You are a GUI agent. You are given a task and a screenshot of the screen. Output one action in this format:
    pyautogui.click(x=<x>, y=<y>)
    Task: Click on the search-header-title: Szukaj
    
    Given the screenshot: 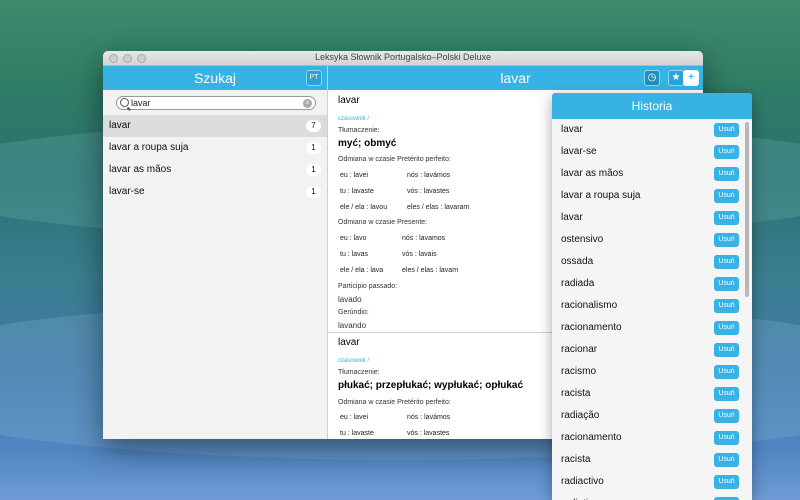 What is the action you would take?
    pyautogui.click(x=215, y=78)
    